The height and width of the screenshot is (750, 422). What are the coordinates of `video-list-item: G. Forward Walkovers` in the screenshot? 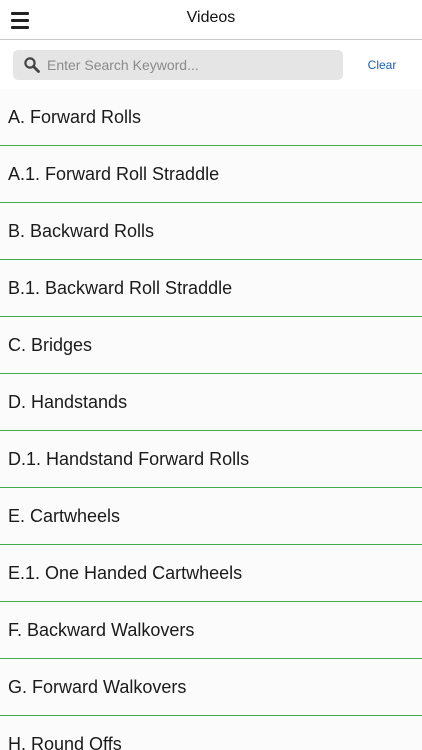 It's located at (211, 687).